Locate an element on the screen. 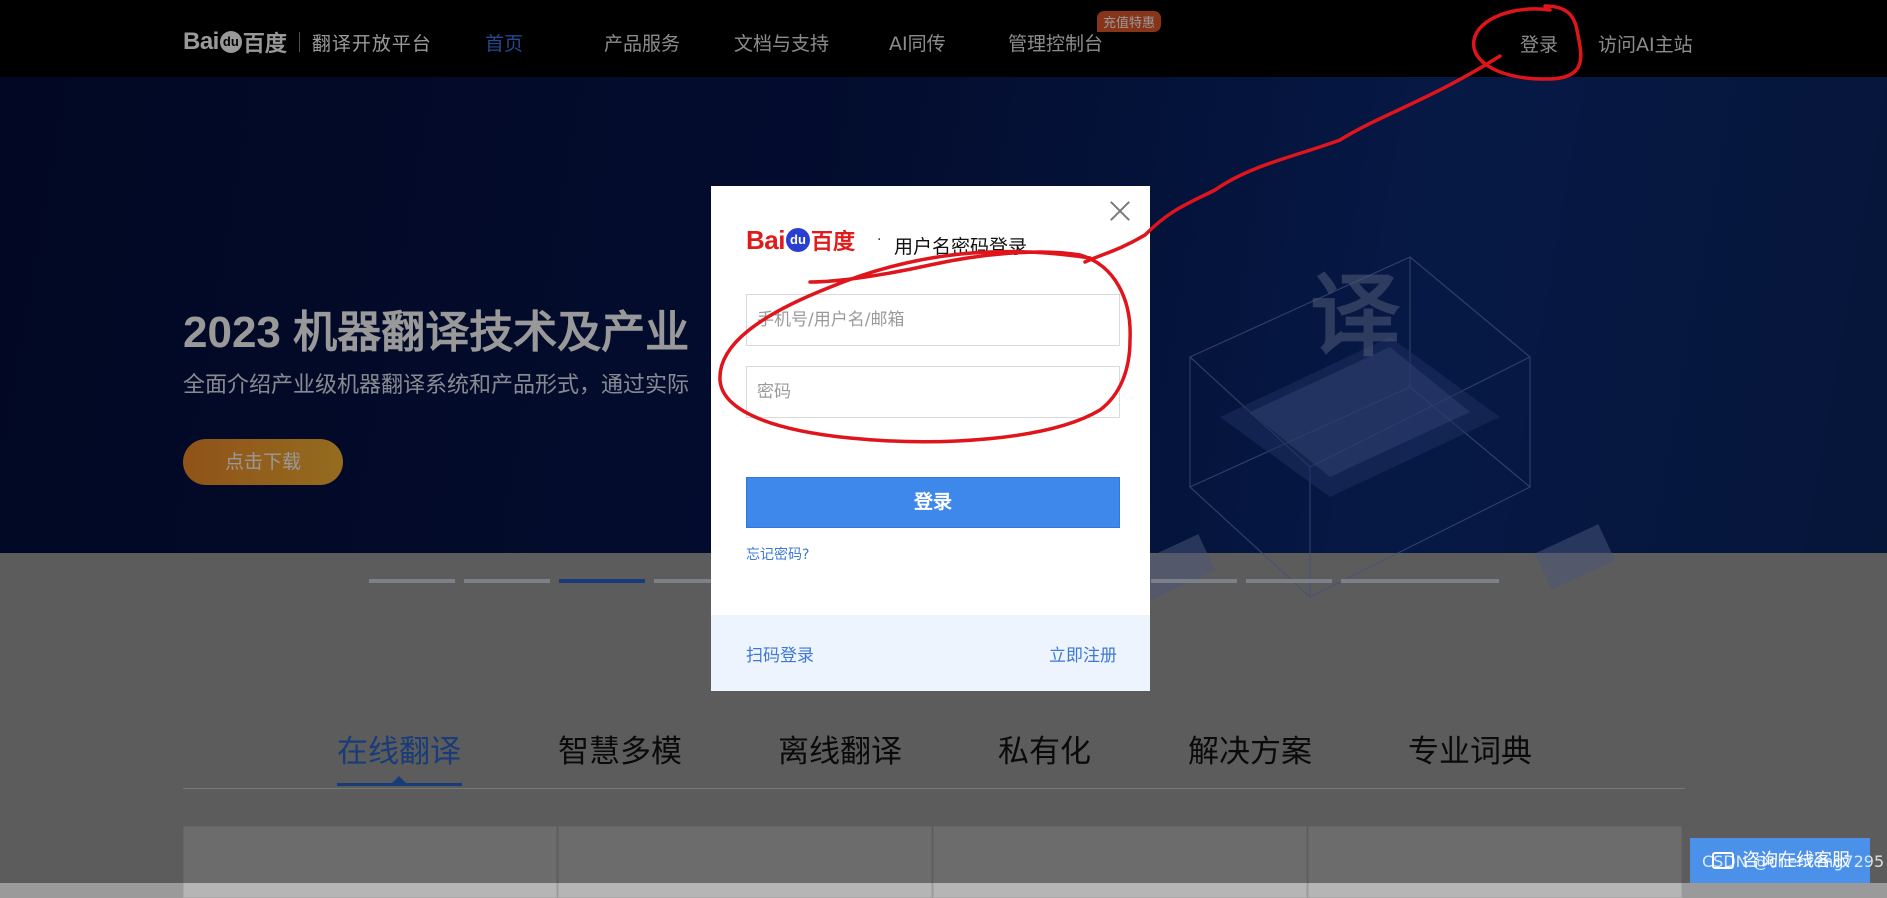 The height and width of the screenshot is (898, 1887). modal-title: 用户名密码登录 is located at coordinates (961, 247).